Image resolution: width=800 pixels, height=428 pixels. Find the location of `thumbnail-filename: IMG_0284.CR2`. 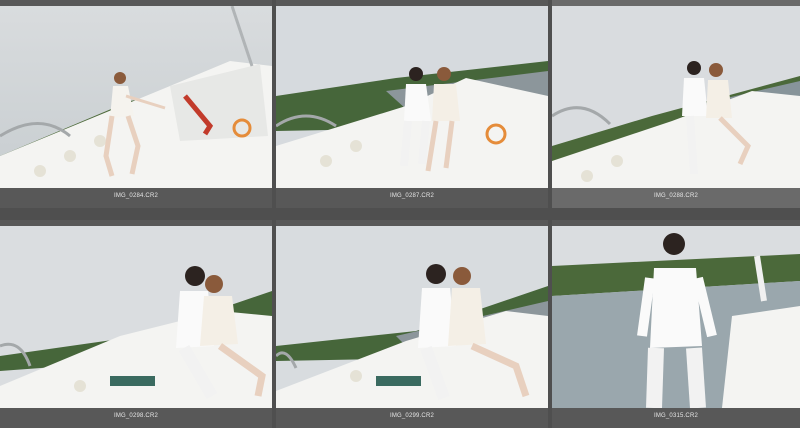

thumbnail-filename: IMG_0284.CR2 is located at coordinates (136, 196).